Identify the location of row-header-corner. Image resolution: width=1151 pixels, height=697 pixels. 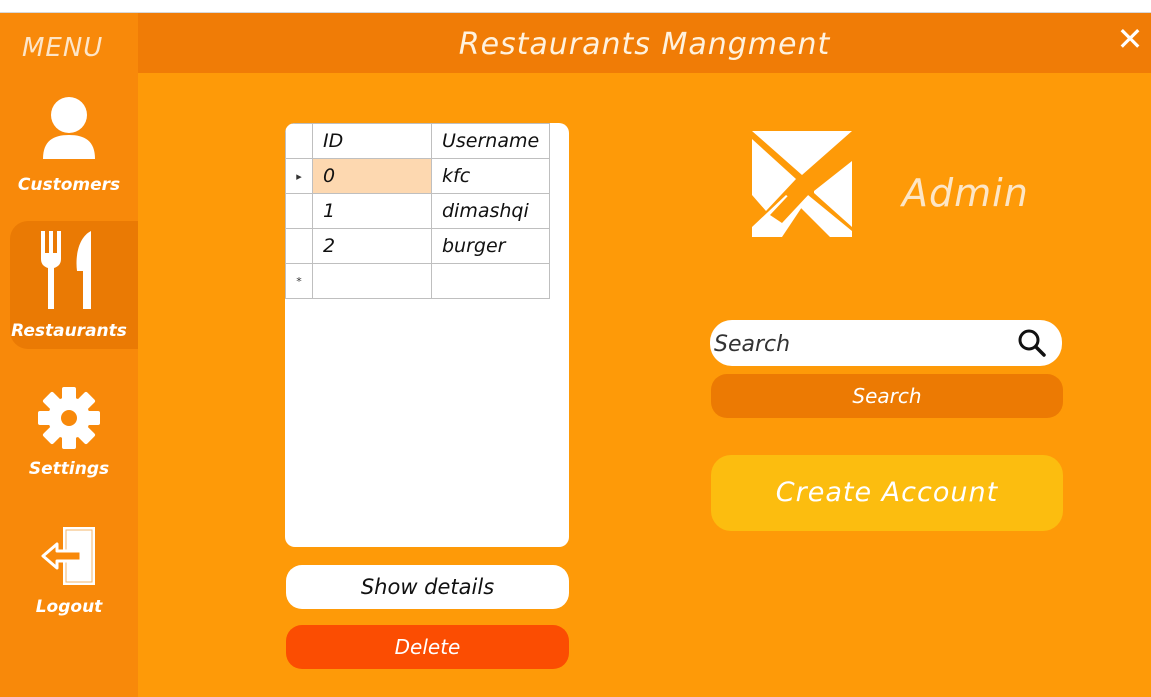
(299, 141).